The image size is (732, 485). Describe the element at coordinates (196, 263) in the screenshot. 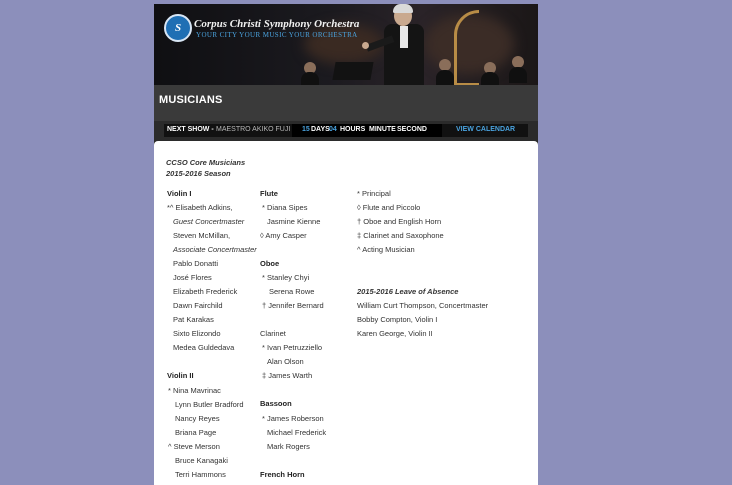

I see `musician-name: Pablo Donatti` at that location.